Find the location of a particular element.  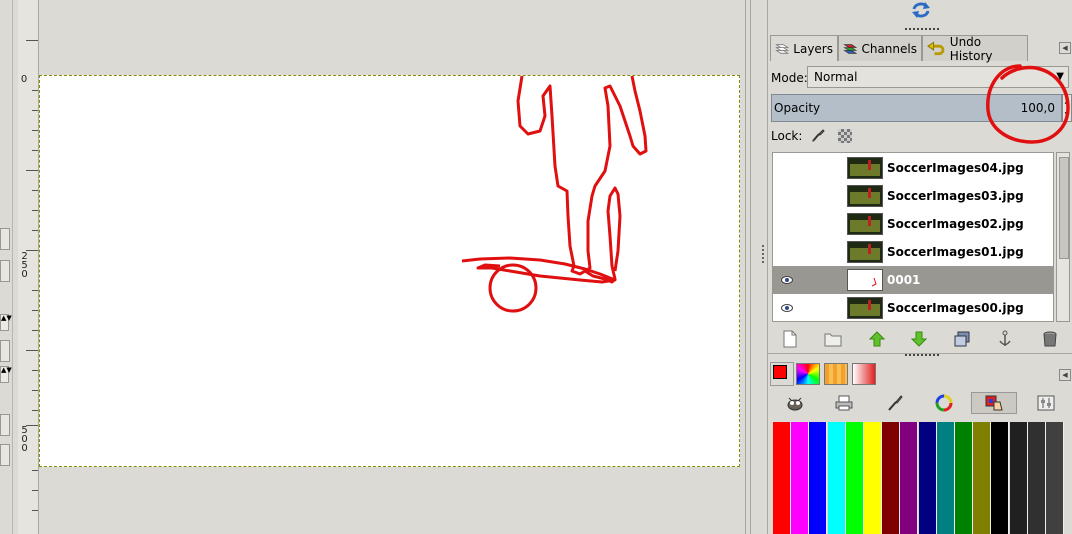

layer-row: SoccerImages00.jpg is located at coordinates (913, 307).